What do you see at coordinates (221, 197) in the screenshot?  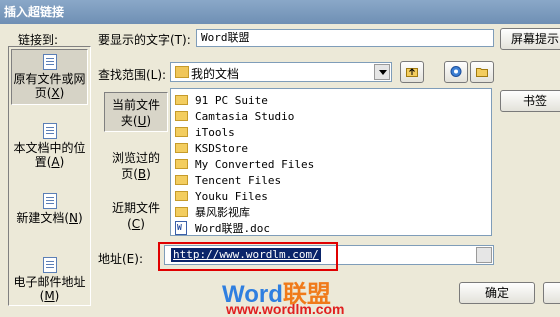 I see `list-item: Youku Files` at bounding box center [221, 197].